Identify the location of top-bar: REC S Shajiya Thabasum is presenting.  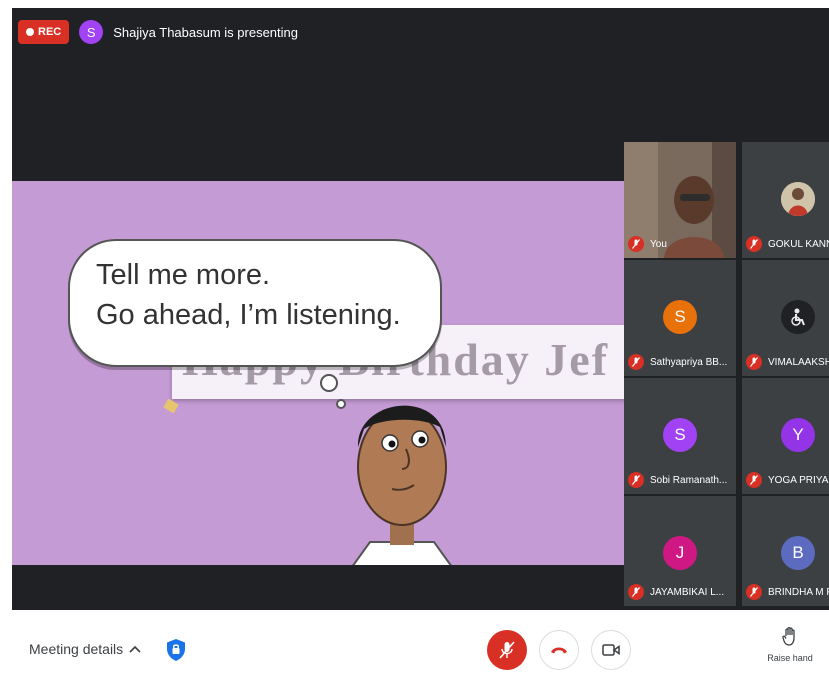
(158, 32).